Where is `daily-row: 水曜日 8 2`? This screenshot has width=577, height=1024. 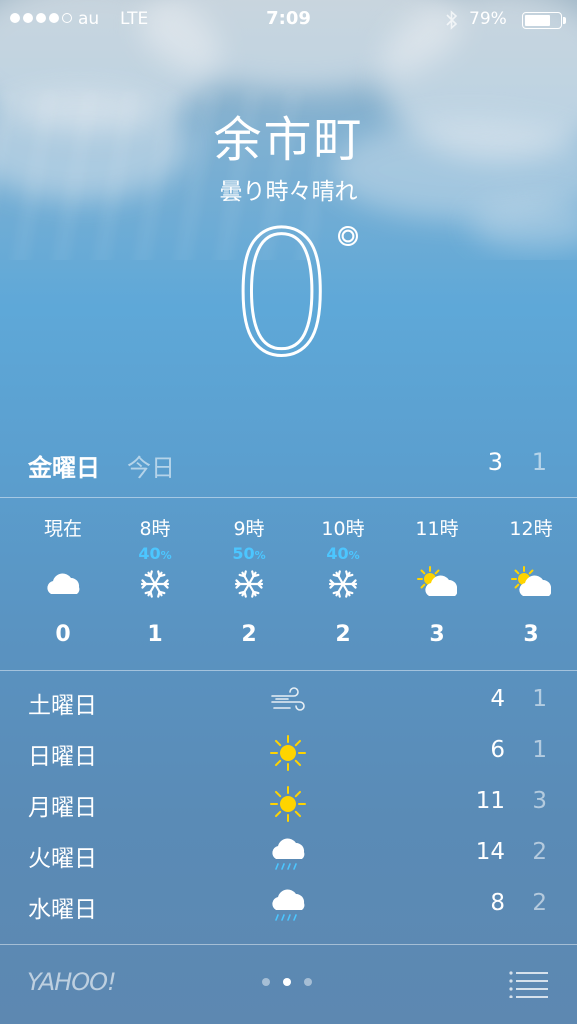 daily-row: 水曜日 8 2 is located at coordinates (288, 909).